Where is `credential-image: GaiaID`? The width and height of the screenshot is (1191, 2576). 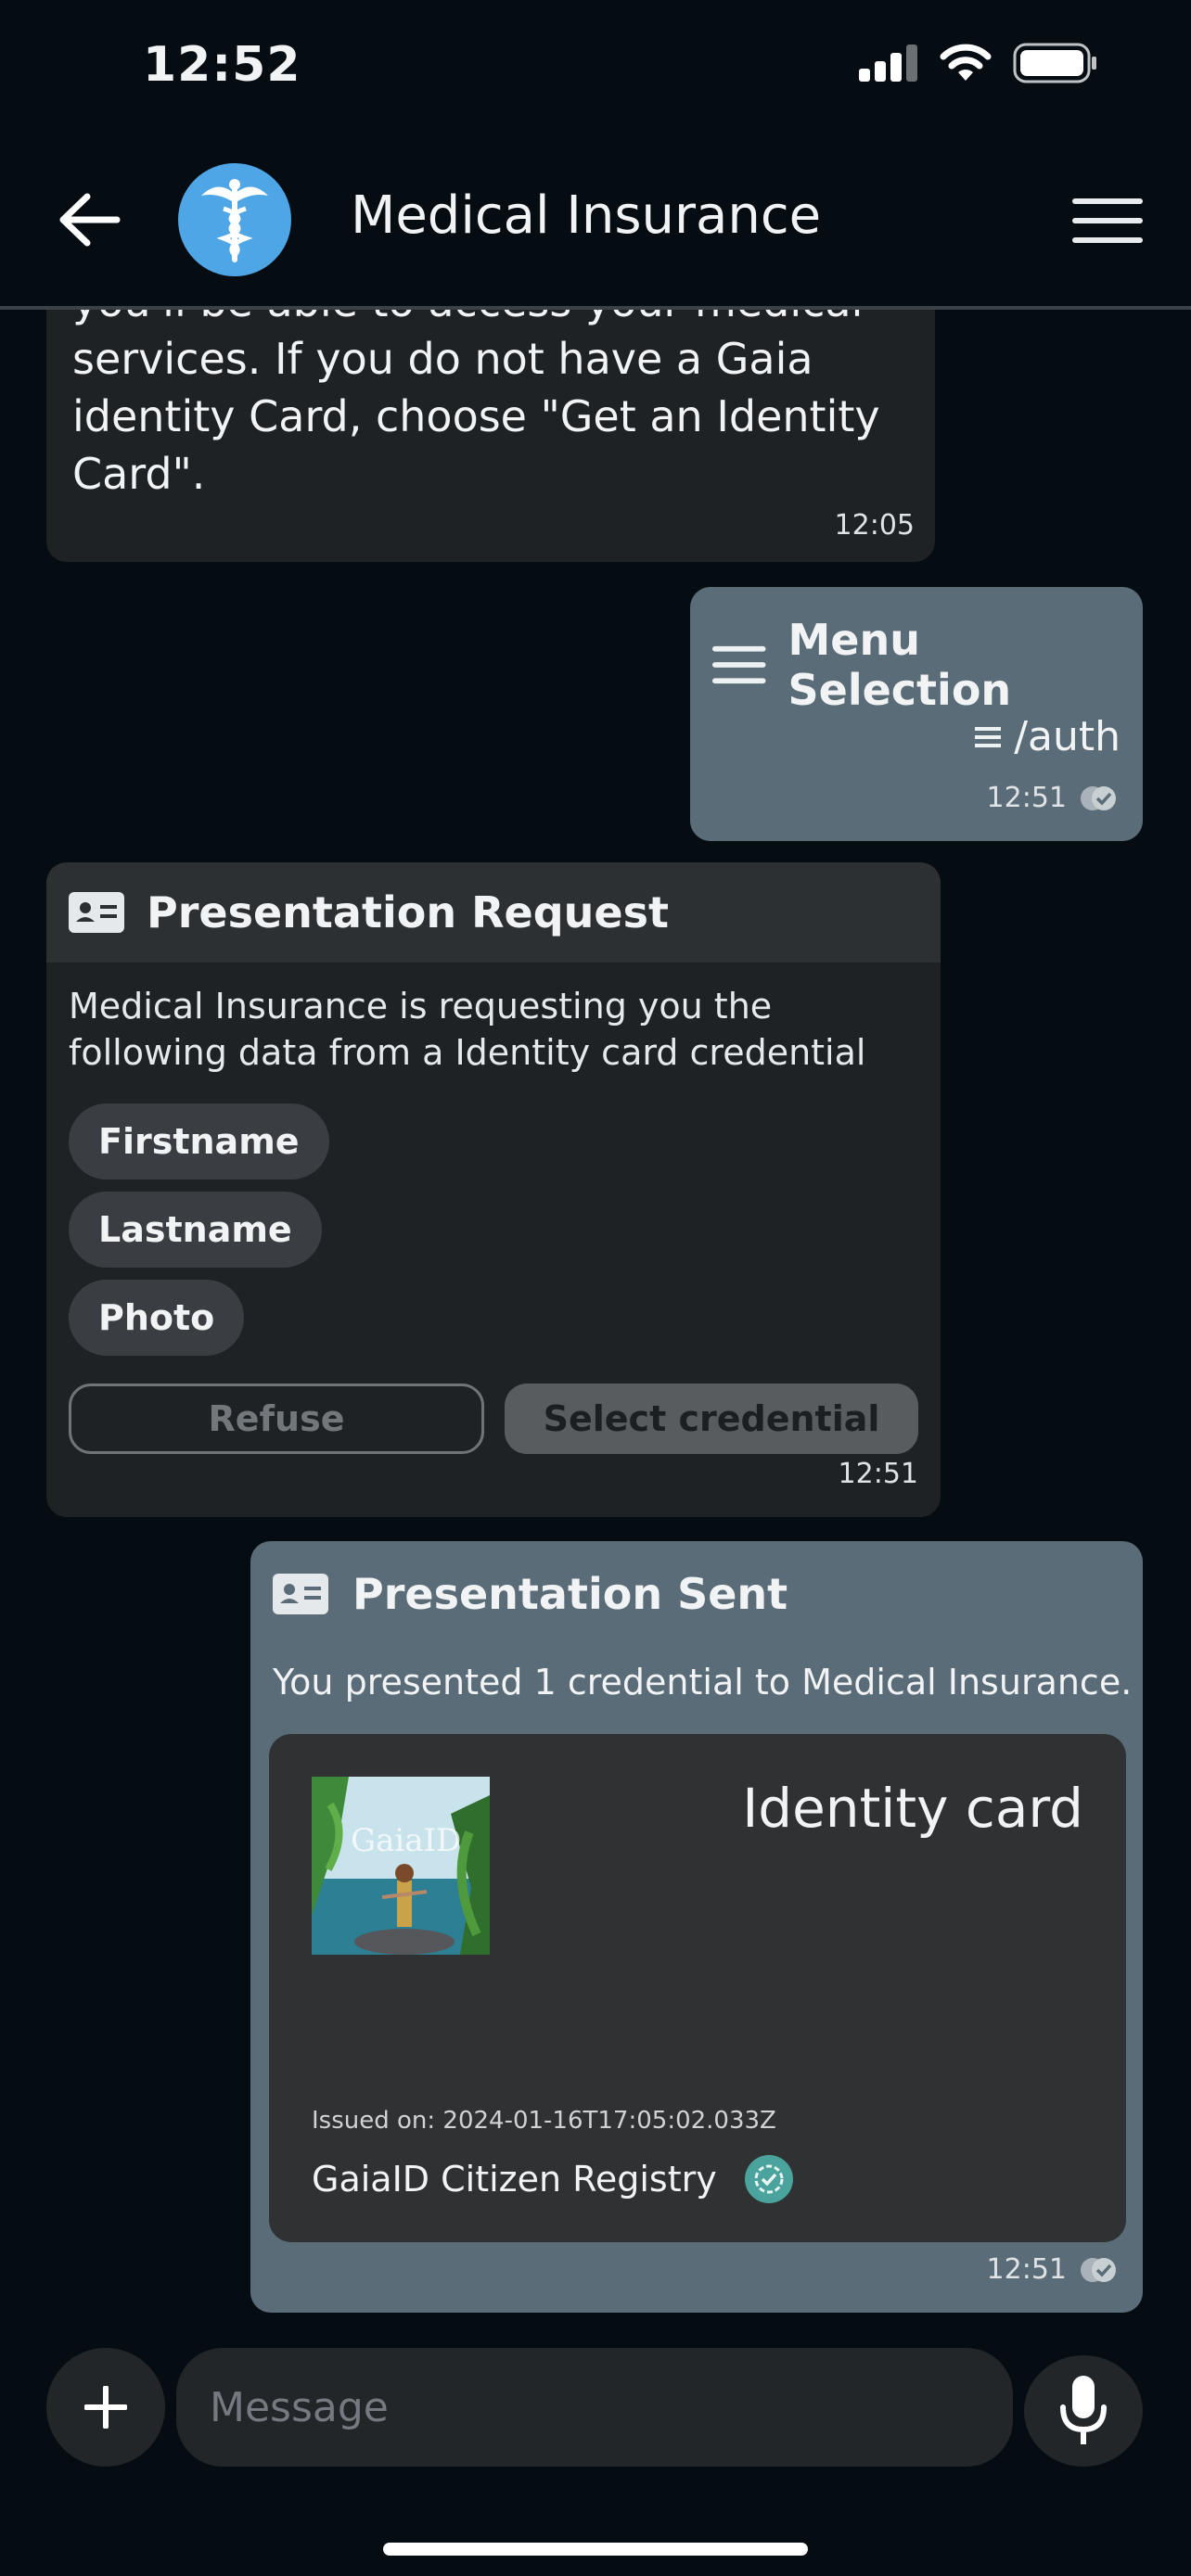
credential-image: GaiaID is located at coordinates (401, 1866).